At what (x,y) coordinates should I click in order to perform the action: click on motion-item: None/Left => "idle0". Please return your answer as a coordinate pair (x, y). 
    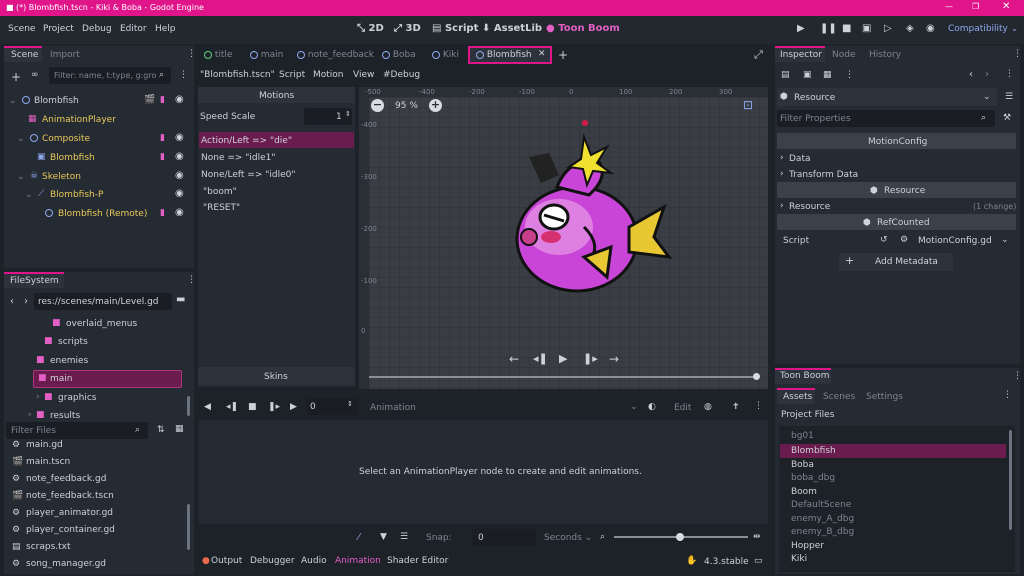
    Looking at the image, I should click on (248, 175).